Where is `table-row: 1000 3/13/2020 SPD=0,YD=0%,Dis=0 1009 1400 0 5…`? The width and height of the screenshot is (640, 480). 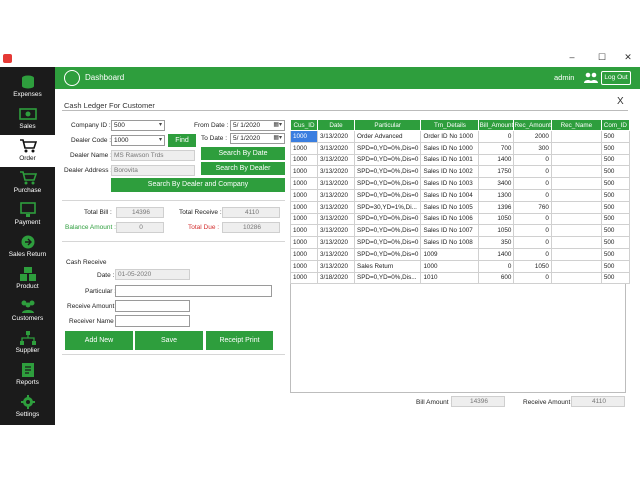 table-row: 1000 3/13/2020 SPD=0,YD=0%,Dis=0 1009 1400 0 5… is located at coordinates (460, 254).